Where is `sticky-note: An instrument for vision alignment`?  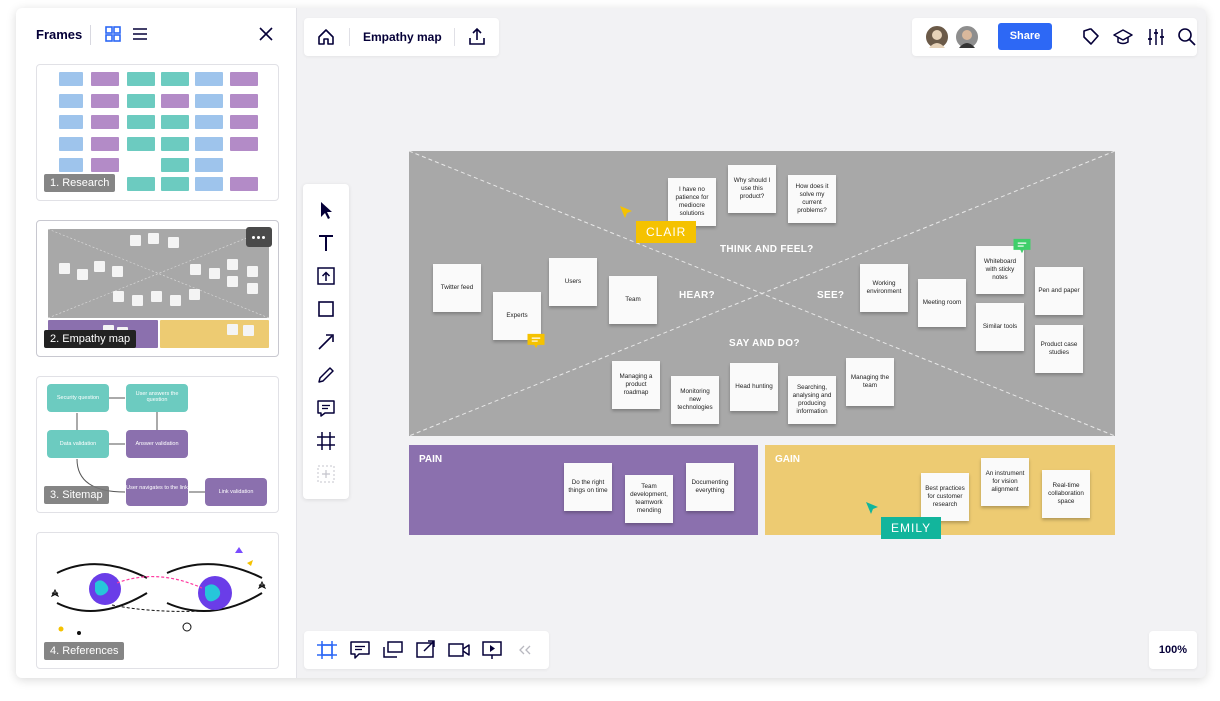 sticky-note: An instrument for vision alignment is located at coordinates (1005, 482).